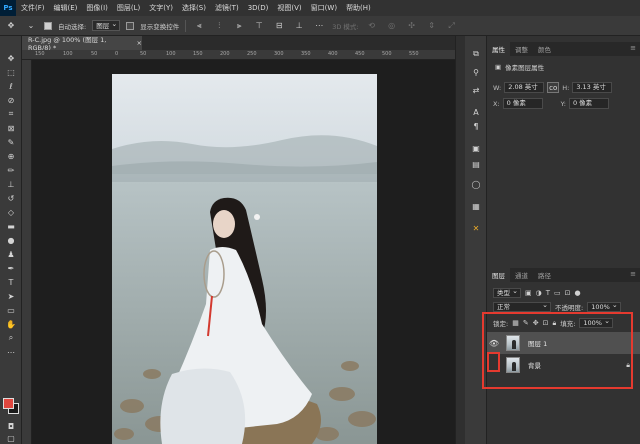 This screenshot has height=444, width=640. Describe the element at coordinates (11, 438) in the screenshot. I see `screen-mode-icon: ▢` at that location.